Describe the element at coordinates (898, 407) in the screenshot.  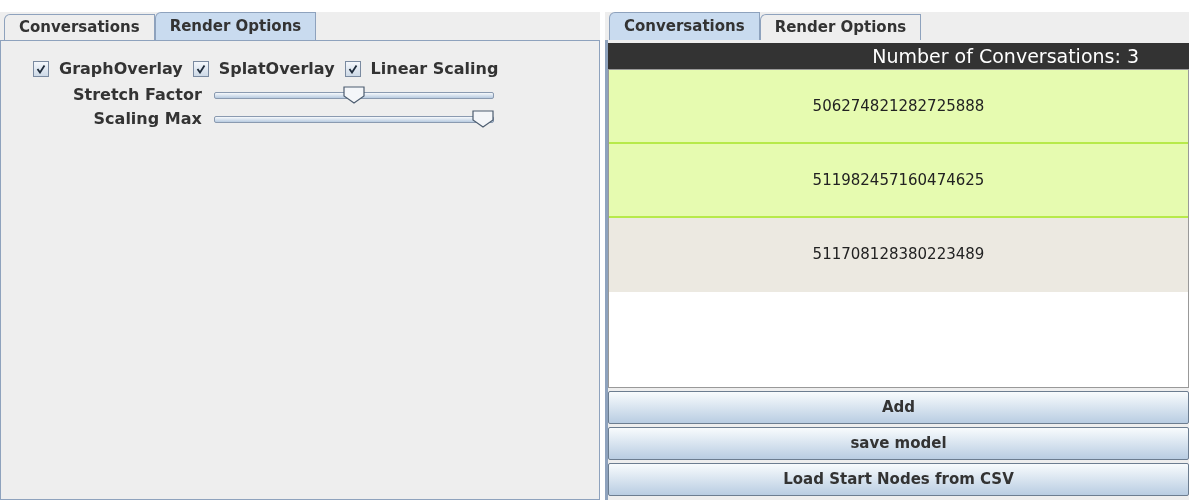
I see `action-button: Add` at that location.